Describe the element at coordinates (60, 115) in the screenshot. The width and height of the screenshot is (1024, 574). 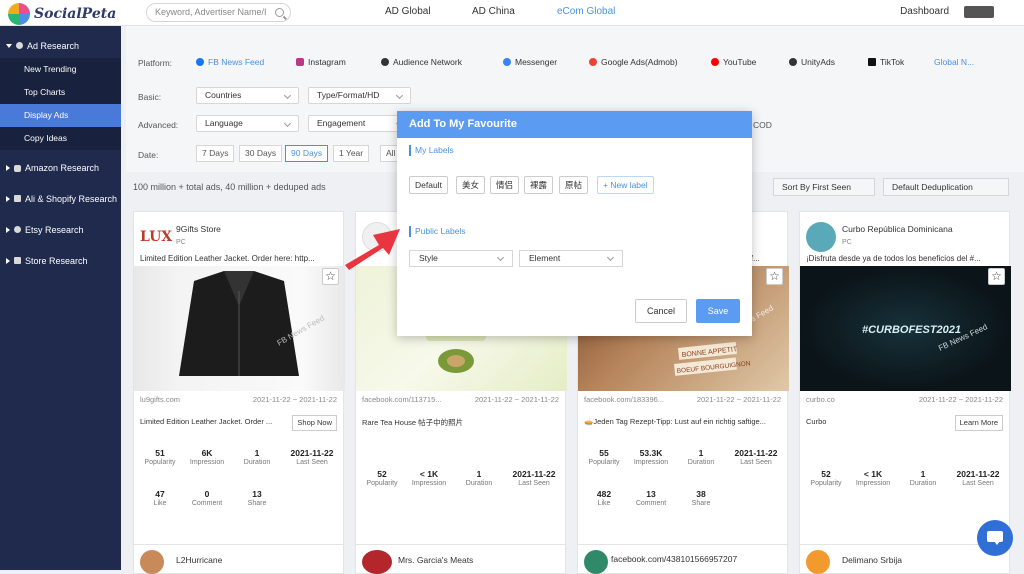
I see `sidebar-item-display-ads: Display Ads` at that location.